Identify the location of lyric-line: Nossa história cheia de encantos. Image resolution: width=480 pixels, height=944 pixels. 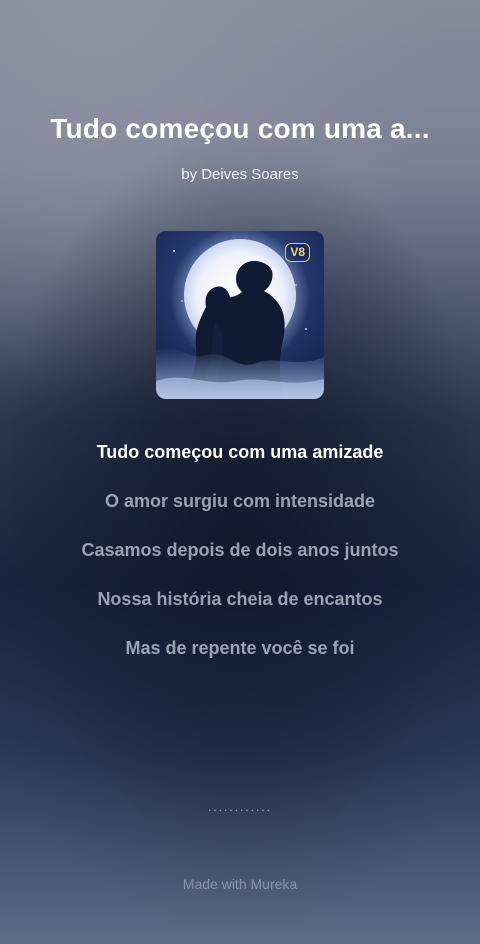
(240, 608).